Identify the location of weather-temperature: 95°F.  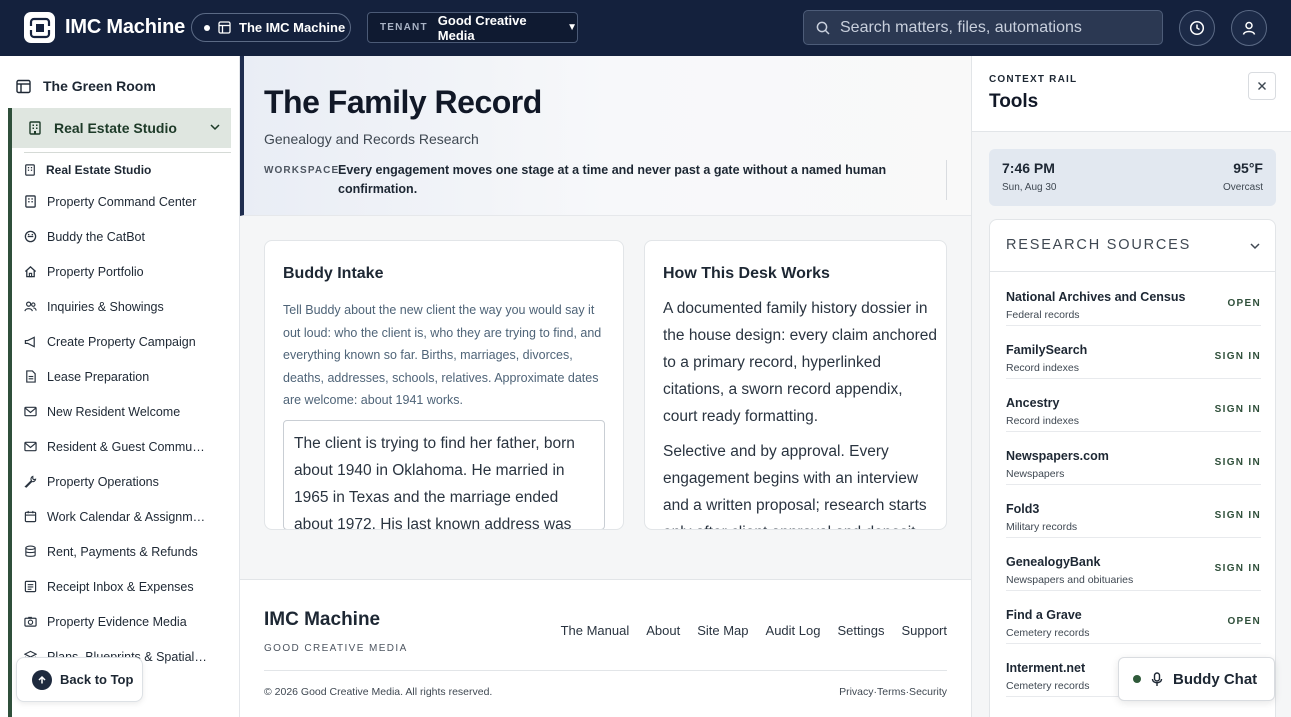
(1248, 168).